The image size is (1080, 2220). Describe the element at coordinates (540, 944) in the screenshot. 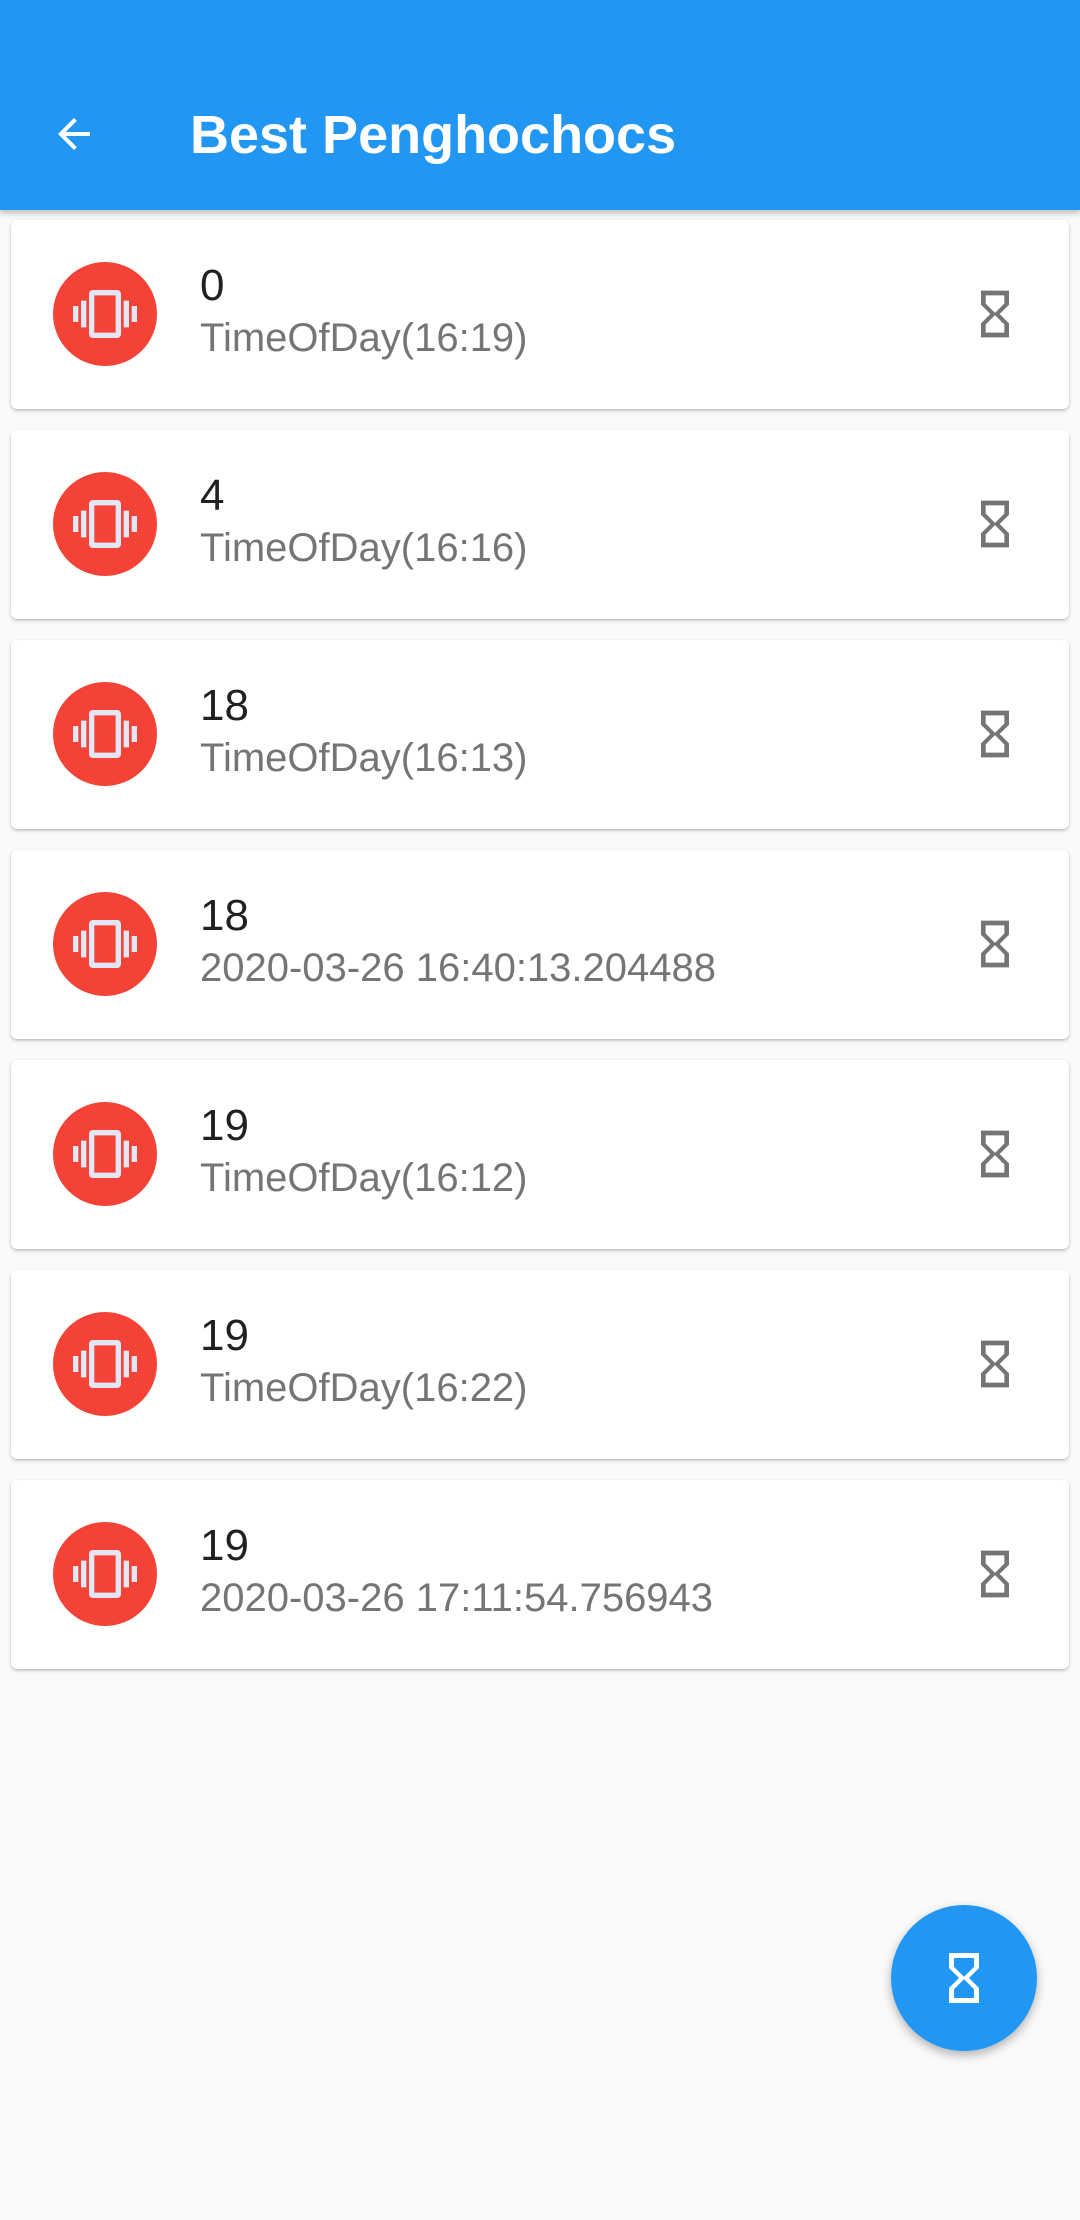

I see `list-item: 18 2020-03-26 16:40:13.204488` at that location.